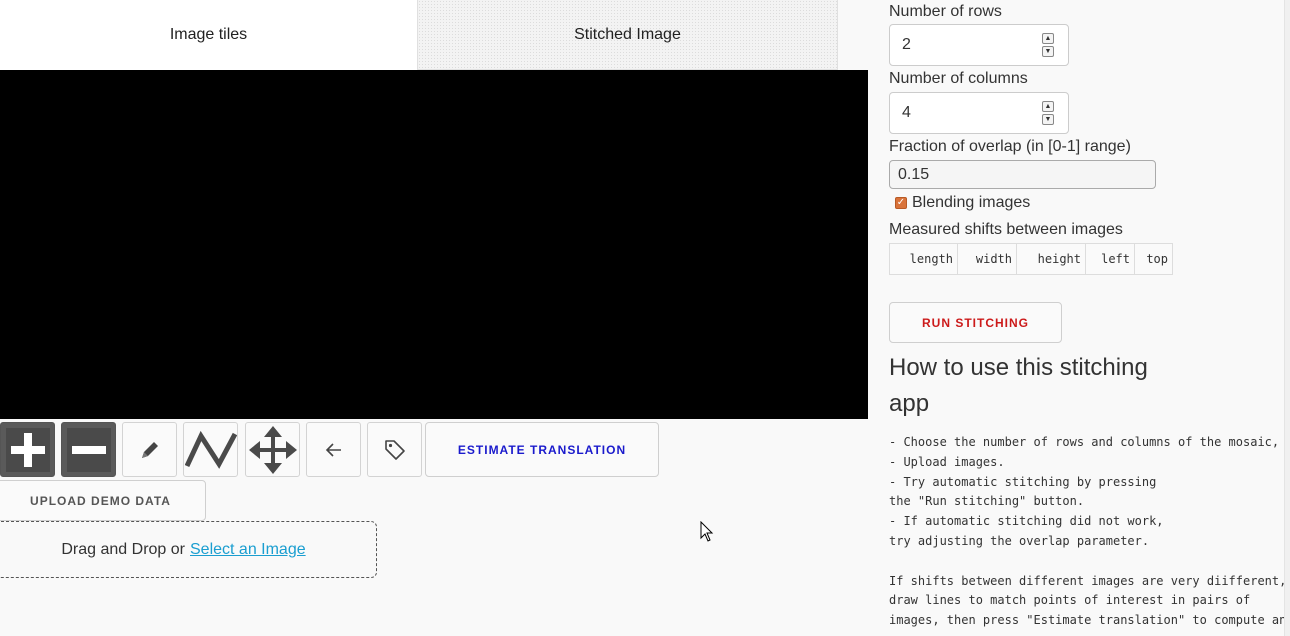 The width and height of the screenshot is (1290, 636). Describe the element at coordinates (1006, 229) in the screenshot. I see `shifts-label: Measured shifts between images` at that location.